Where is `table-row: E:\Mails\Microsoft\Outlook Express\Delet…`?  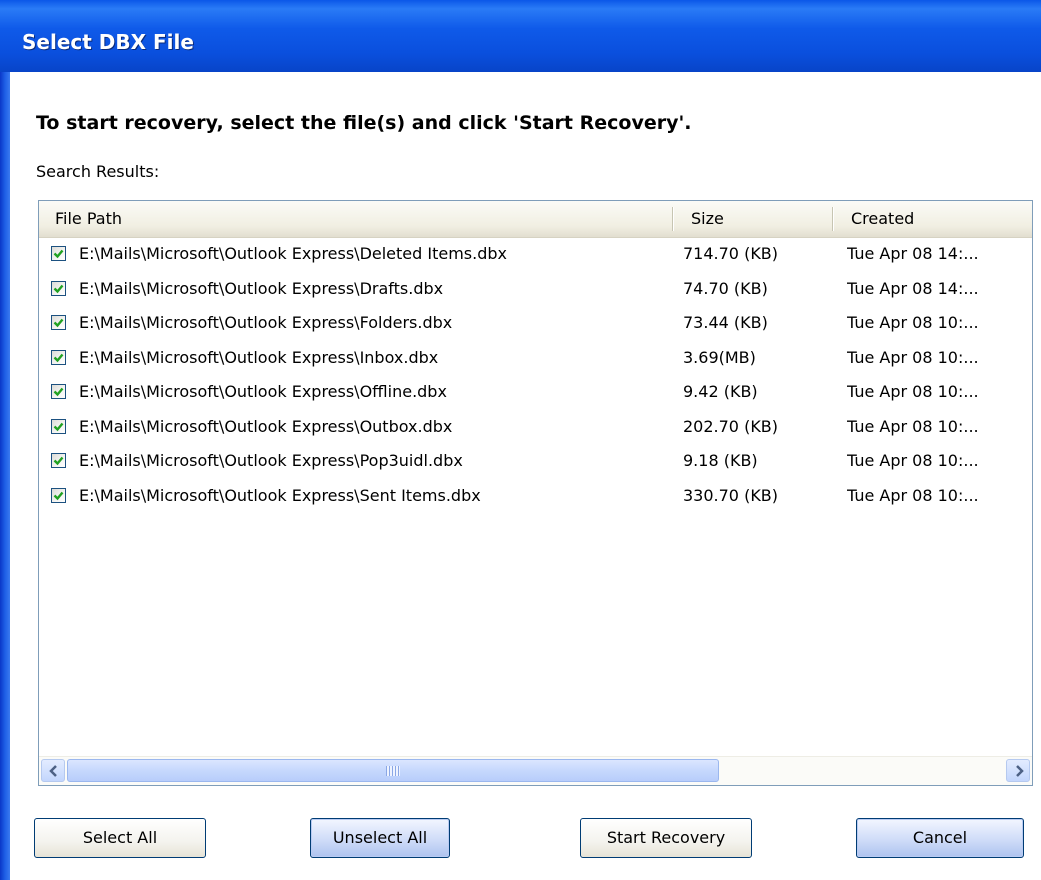
table-row: E:\Mails\Microsoft\Outlook Express\Delet… is located at coordinates (535, 255).